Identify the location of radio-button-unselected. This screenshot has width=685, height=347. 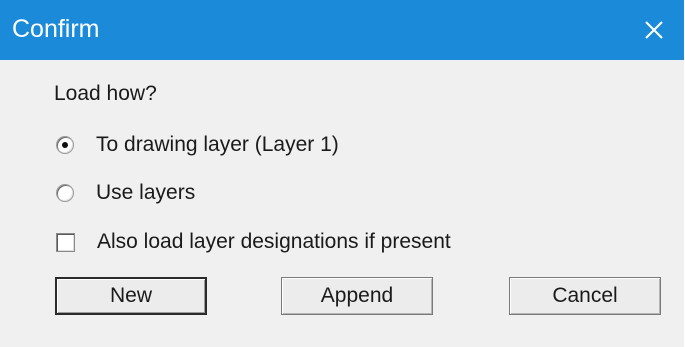
(65, 193).